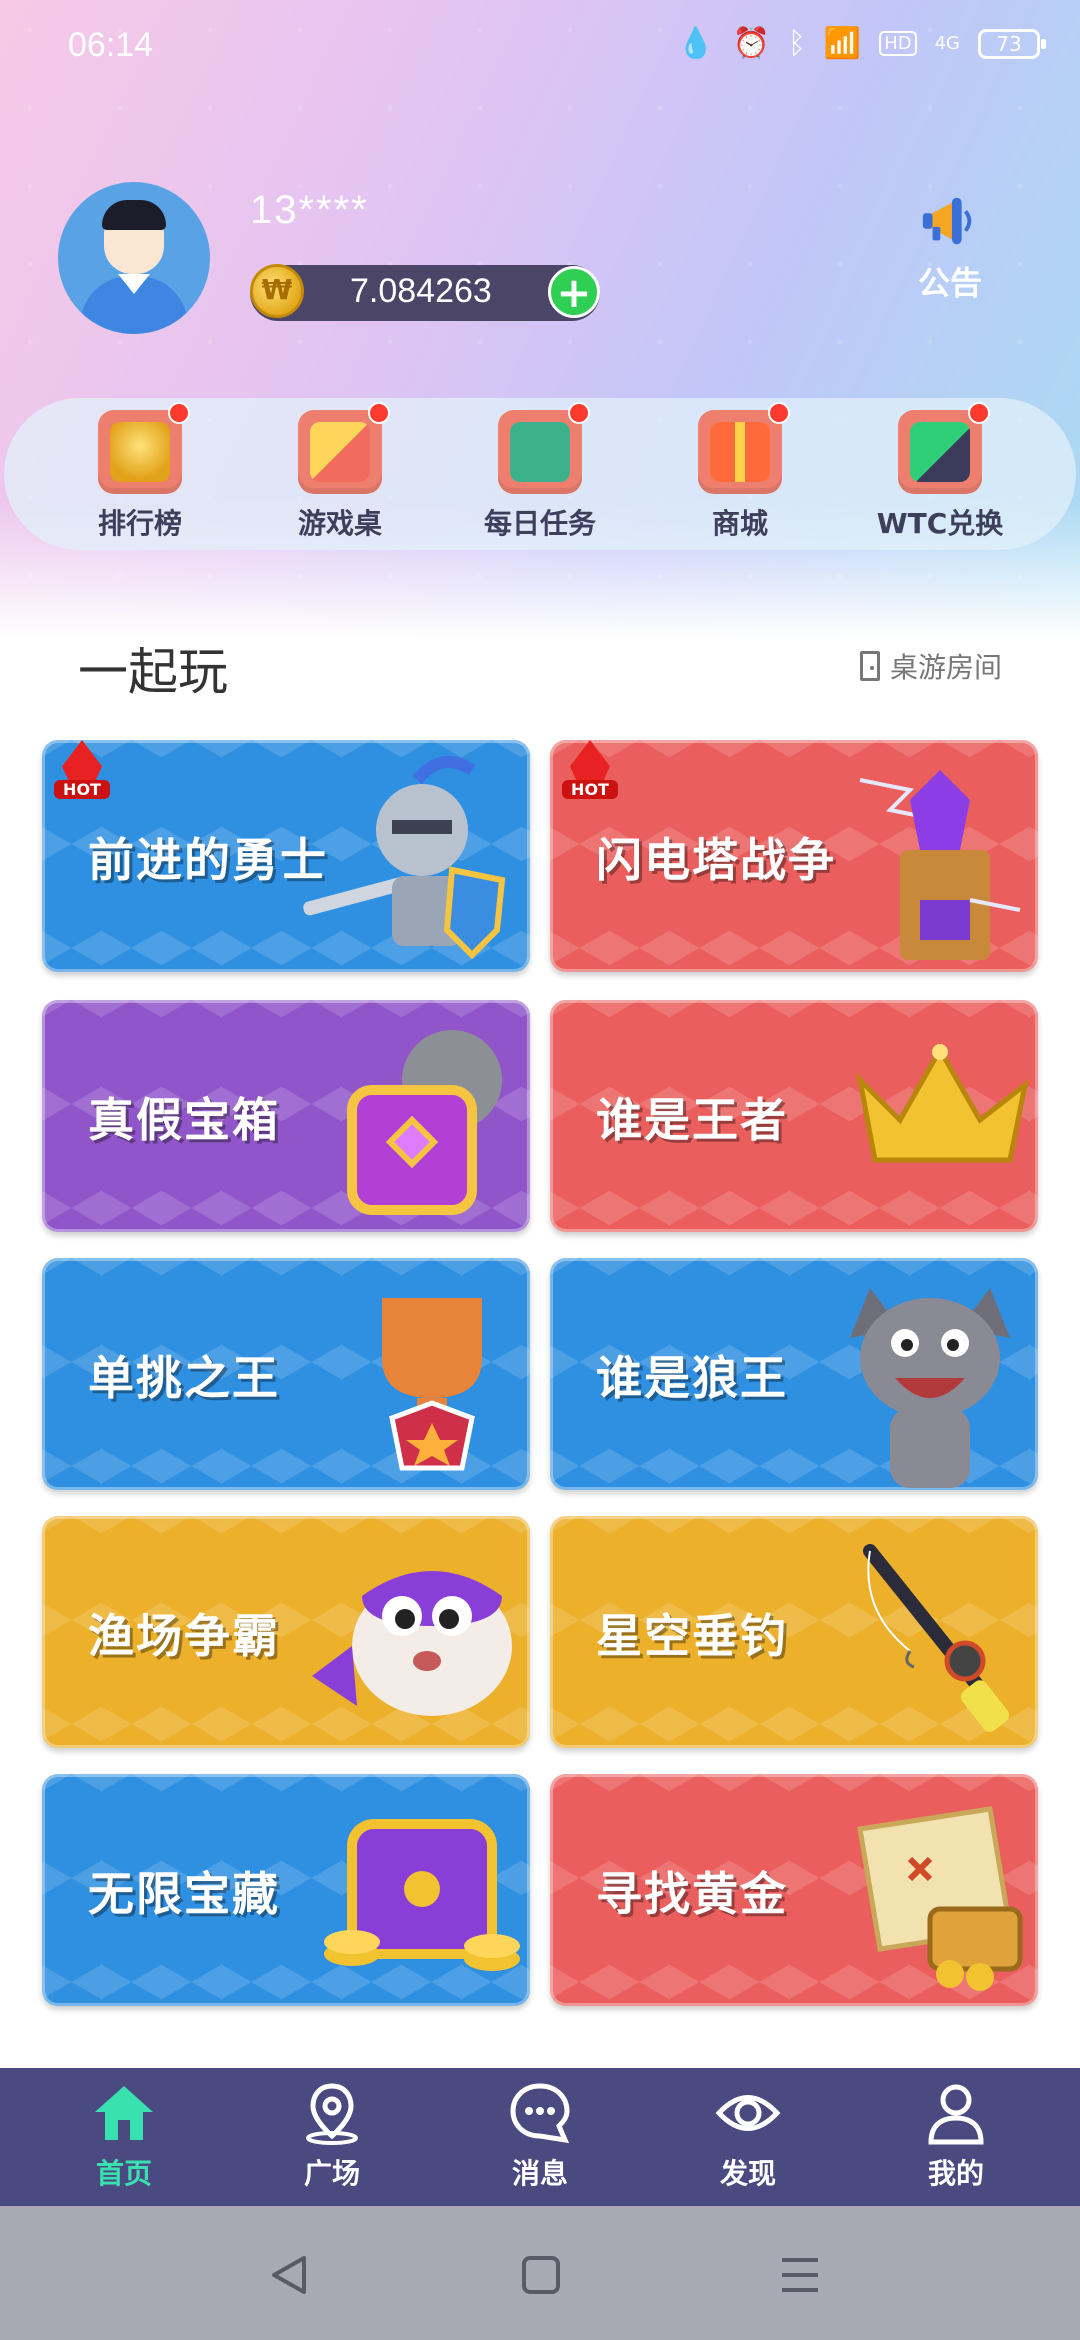 The image size is (1080, 2340). I want to click on status-bar: 06:14 💧 ⏰ ᛒ 📶 HD 4G 73, so click(540, 48).